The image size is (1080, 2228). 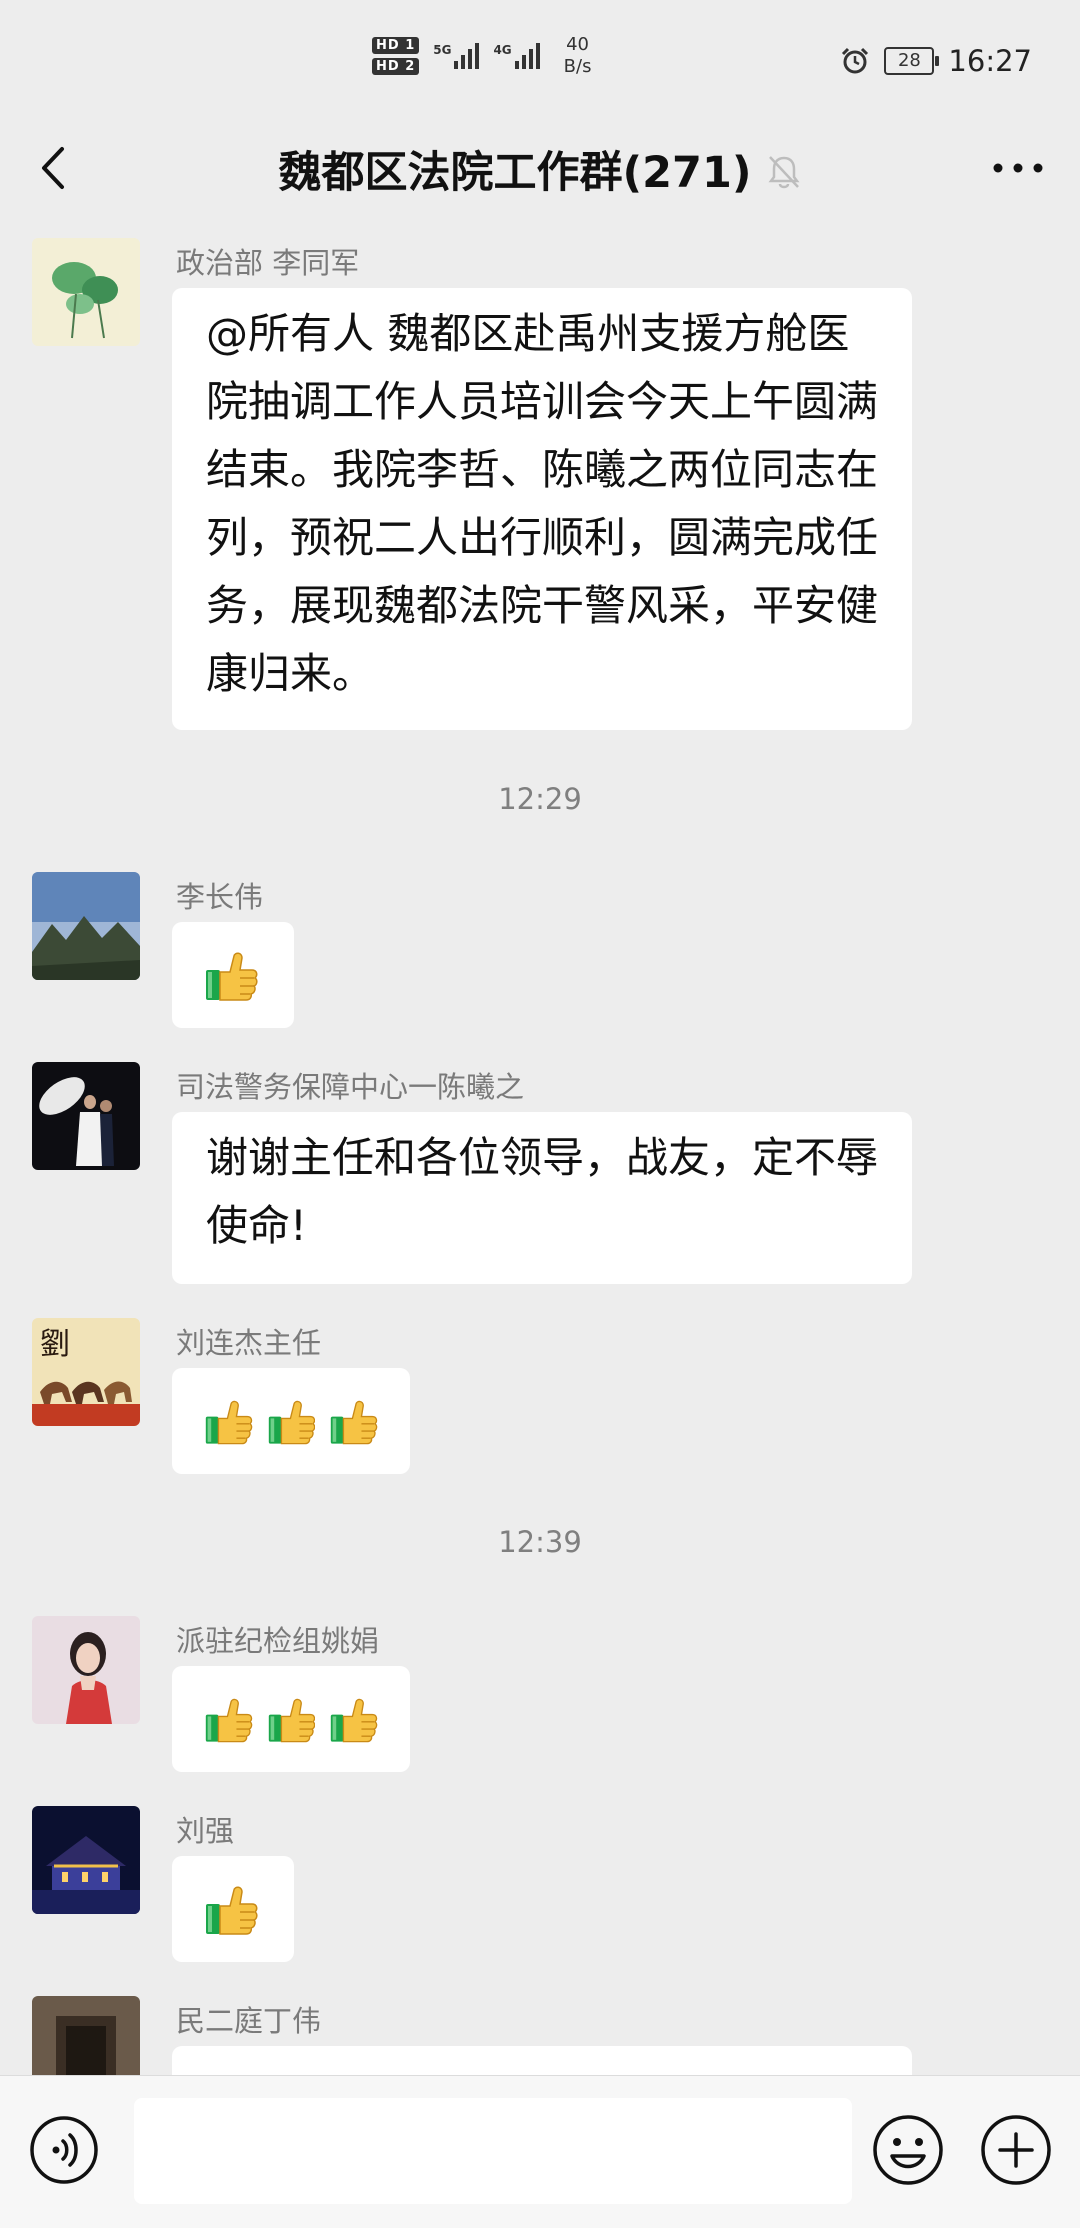 I want to click on sender-name: 政治部 李同军, so click(x=268, y=263).